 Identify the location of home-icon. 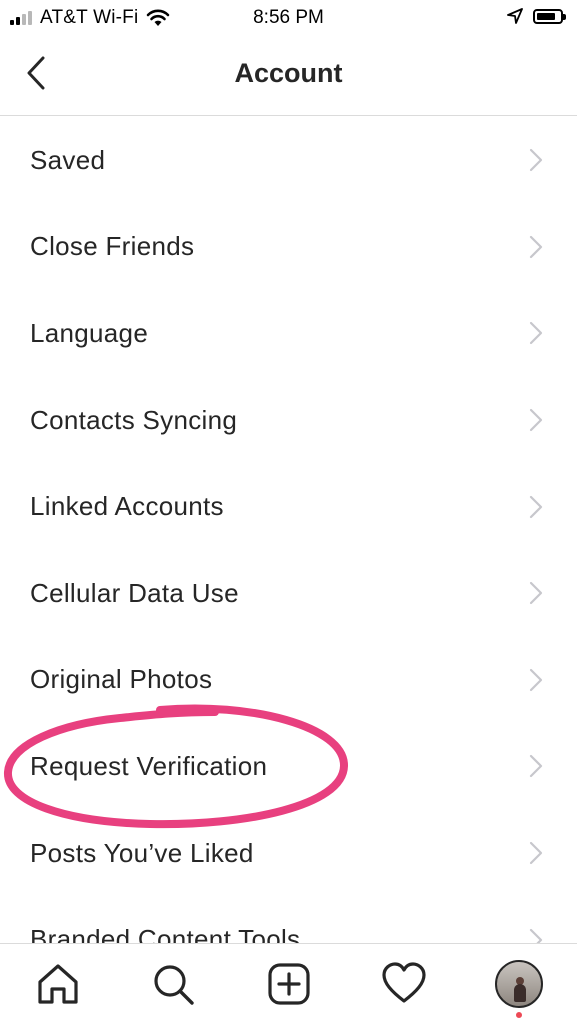
(58, 984).